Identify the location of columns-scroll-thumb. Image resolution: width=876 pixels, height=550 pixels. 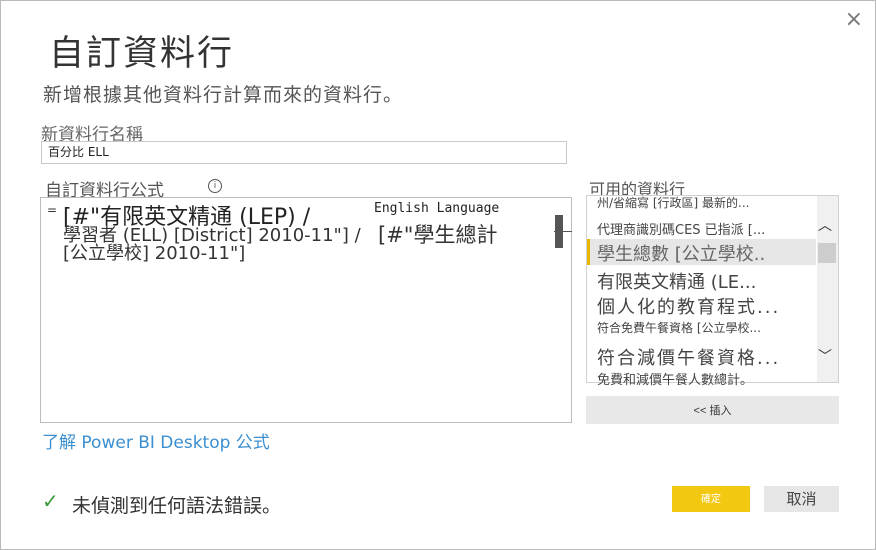
(827, 253).